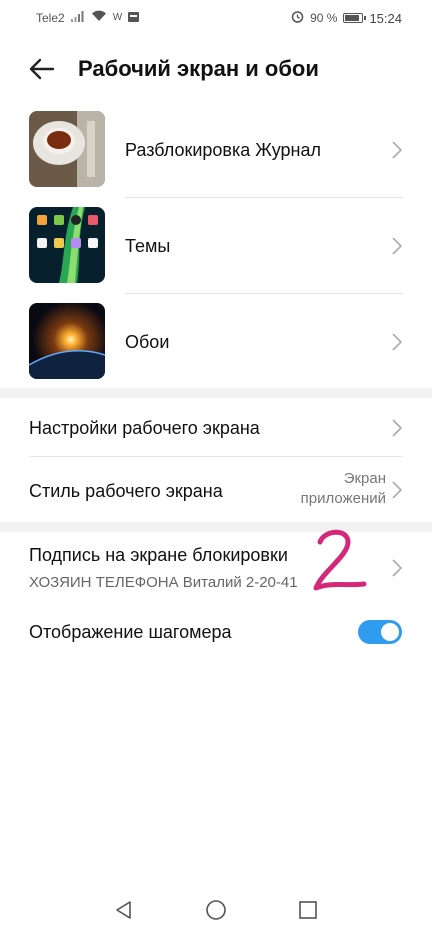 This screenshot has height=936, width=432. I want to click on nav-recents-button, so click(308, 910).